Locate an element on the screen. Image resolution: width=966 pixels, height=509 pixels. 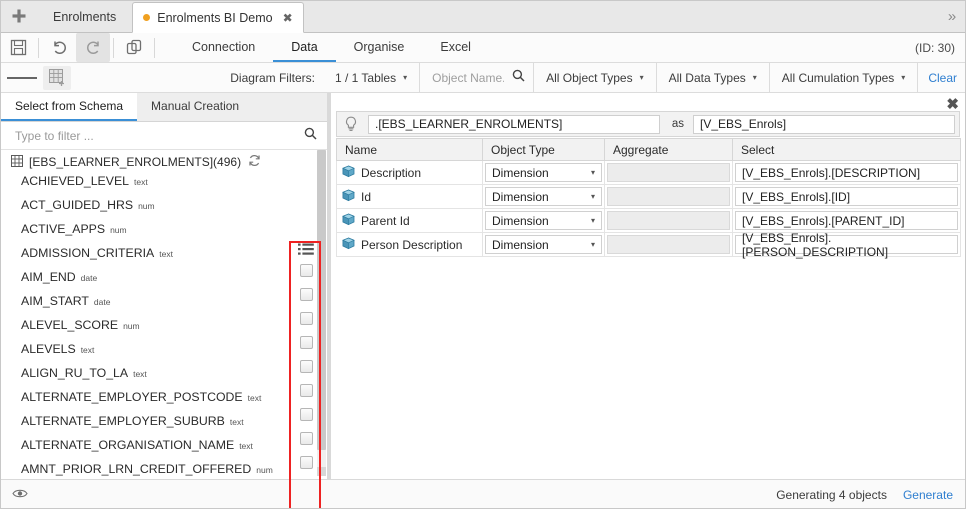
schema-column-item: AIM_START date is located at coordinates (156, 306).